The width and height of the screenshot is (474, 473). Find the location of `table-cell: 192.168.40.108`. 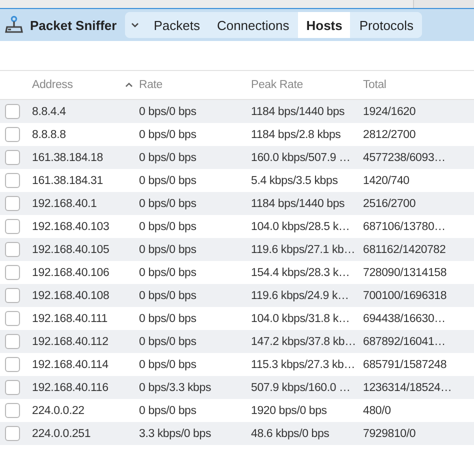

table-cell: 192.168.40.108 is located at coordinates (71, 296).